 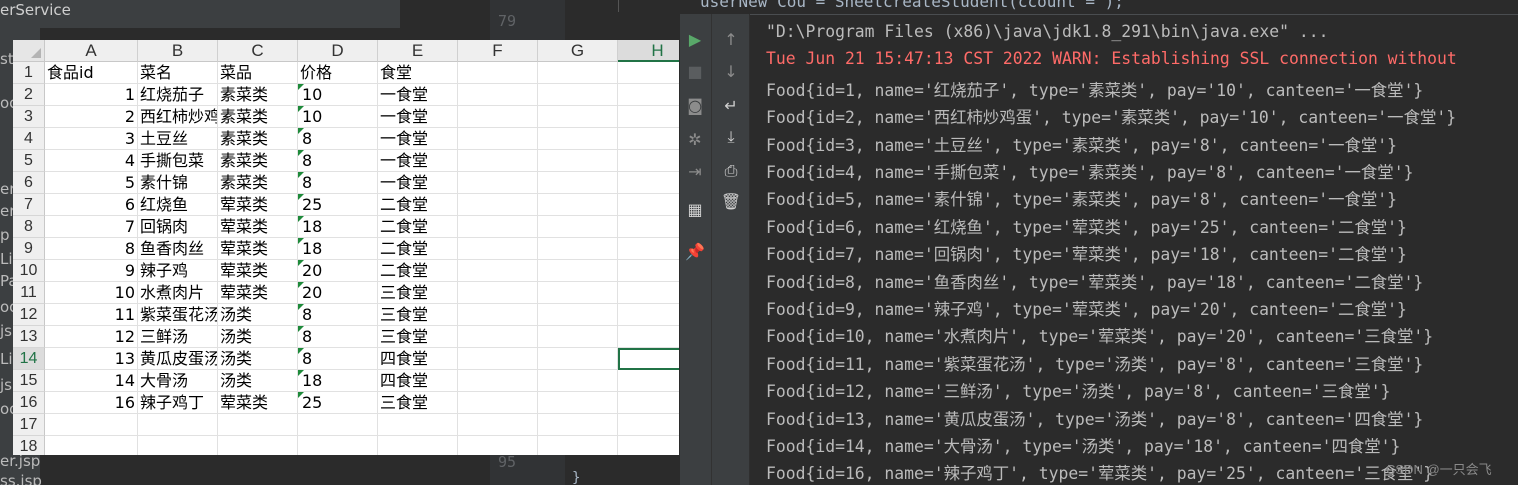 What do you see at coordinates (338, 73) in the screenshot?
I see `header-cell: 价格` at bounding box center [338, 73].